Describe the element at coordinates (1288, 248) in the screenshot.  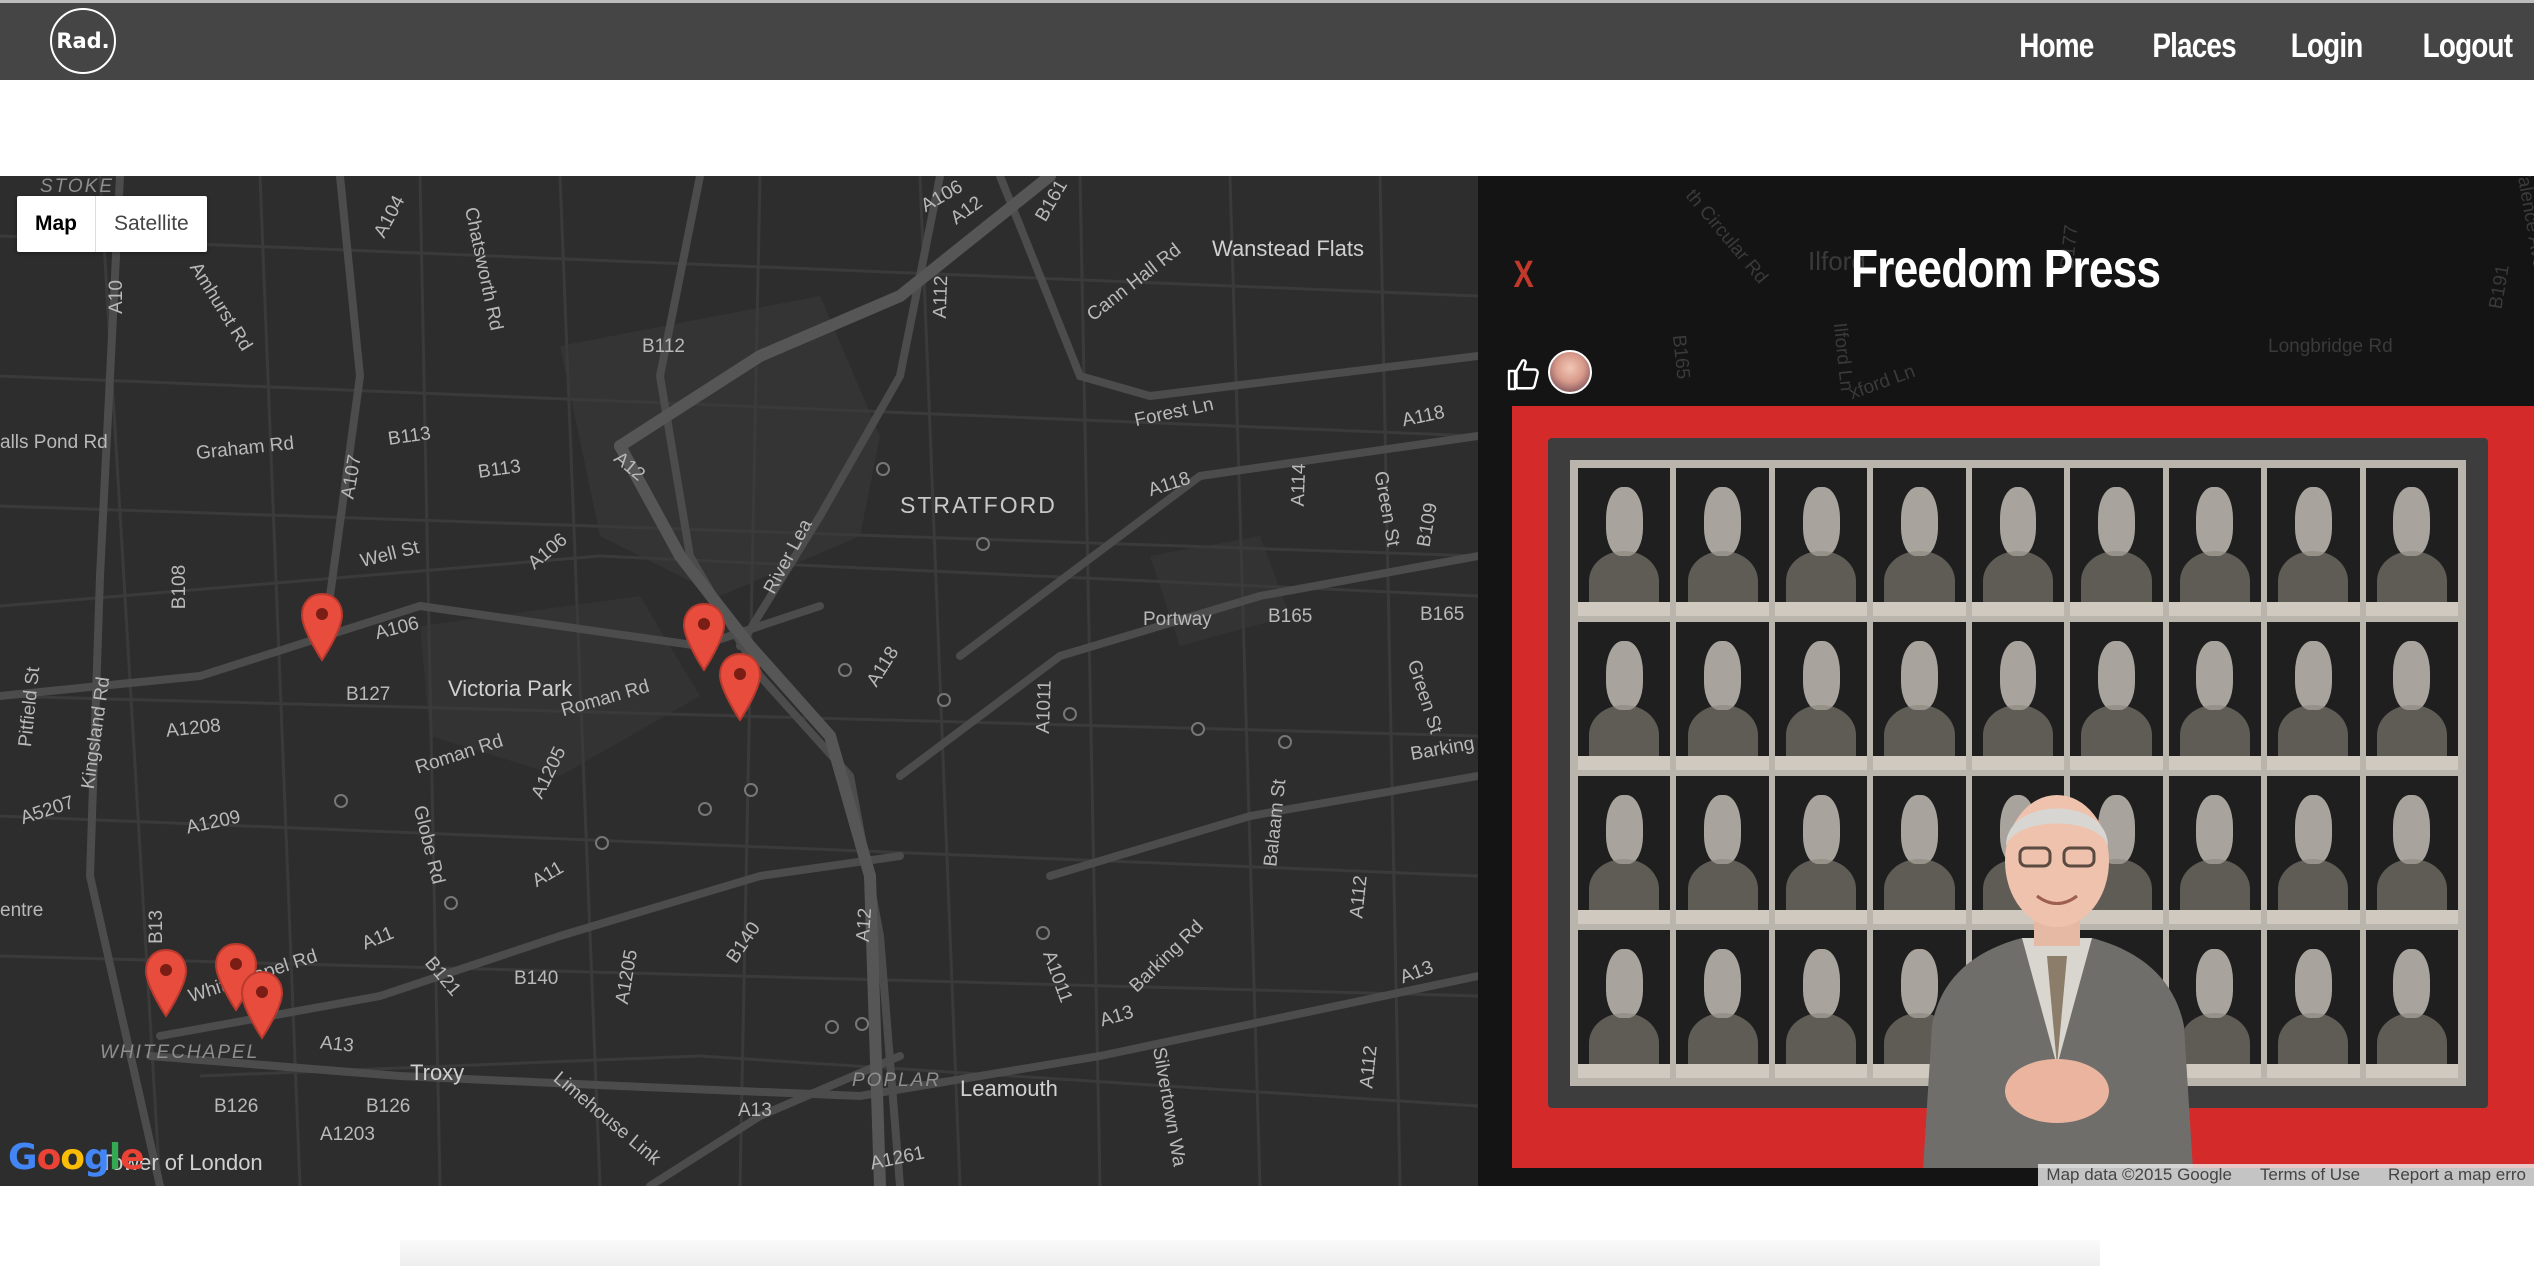
I see `map-label: Wanstead Flats` at that location.